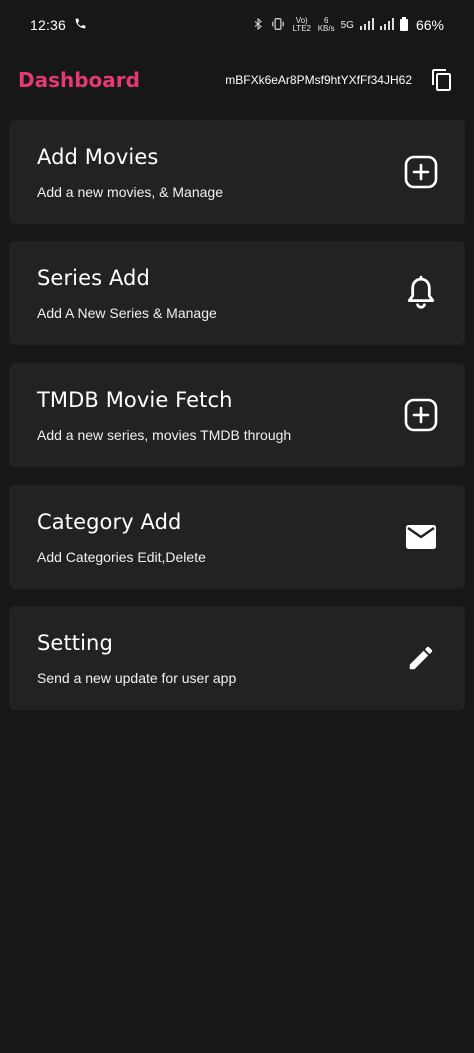 The height and width of the screenshot is (1053, 474). What do you see at coordinates (421, 293) in the screenshot?
I see `bell-icon` at bounding box center [421, 293].